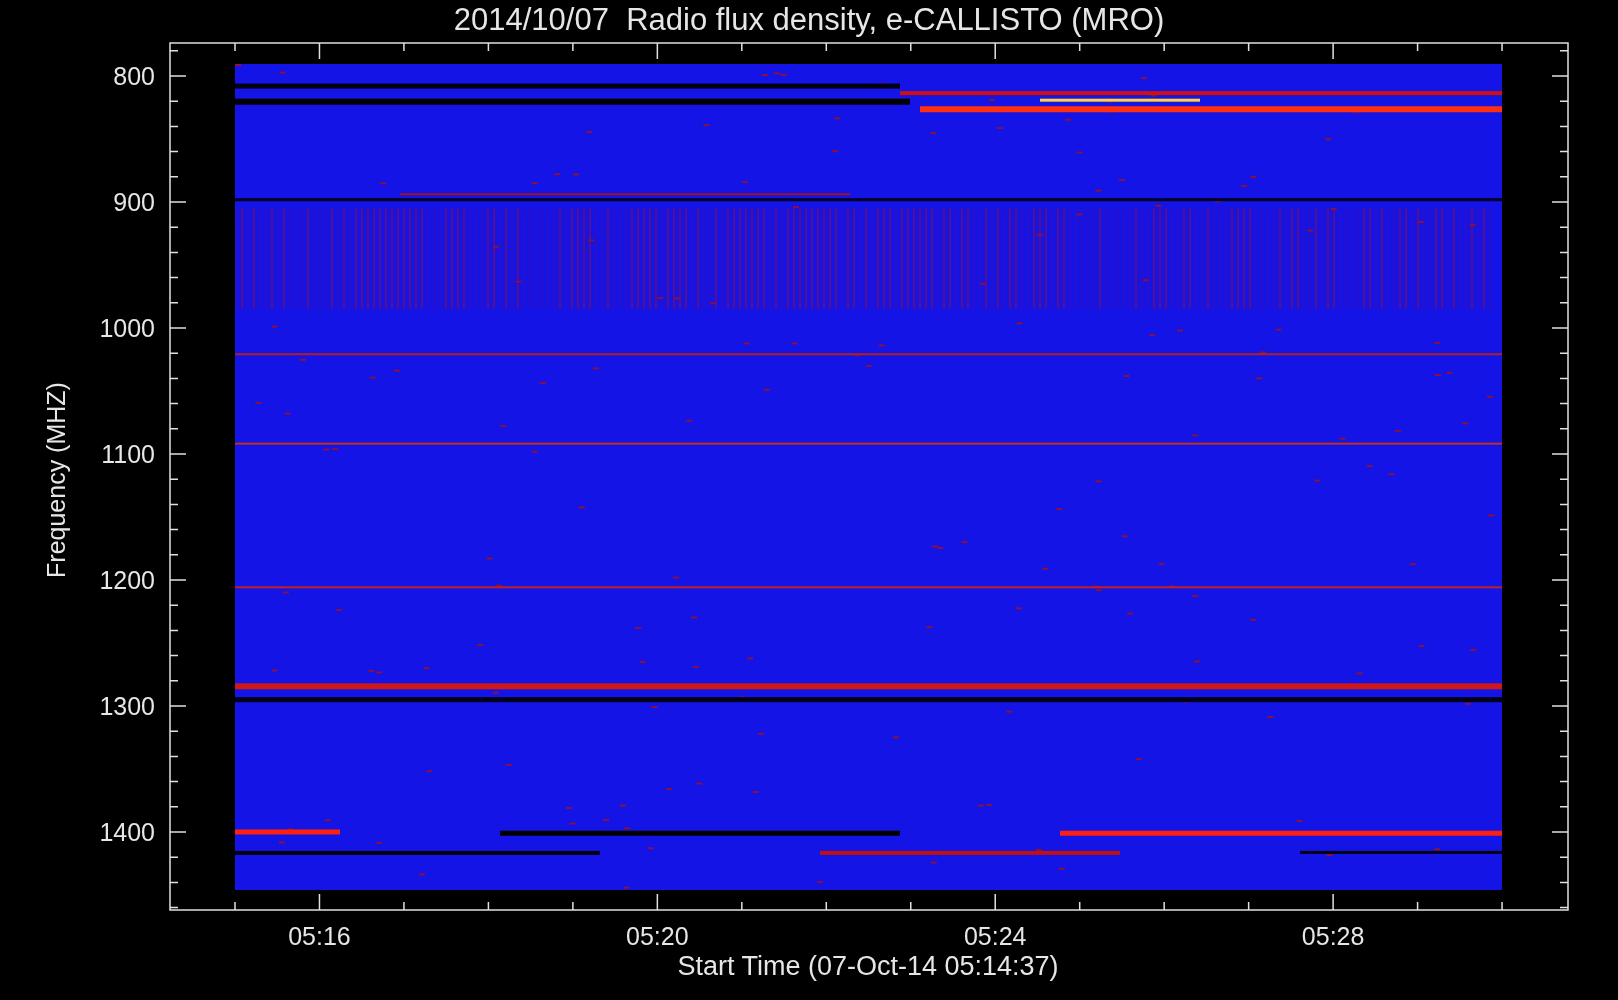  I want to click on y-tick-label: 1100, so click(128, 454).